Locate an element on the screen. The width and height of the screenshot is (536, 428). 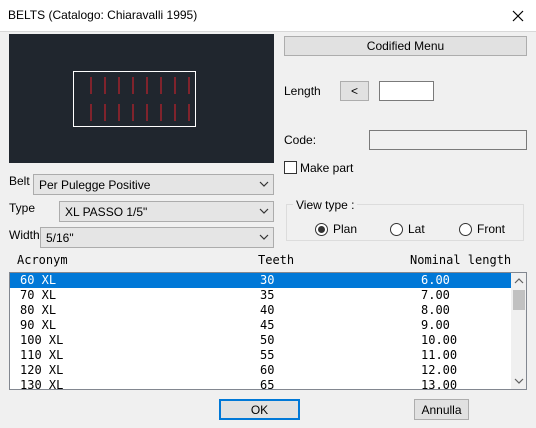
cell-teeth: 45 is located at coordinates (267, 325).